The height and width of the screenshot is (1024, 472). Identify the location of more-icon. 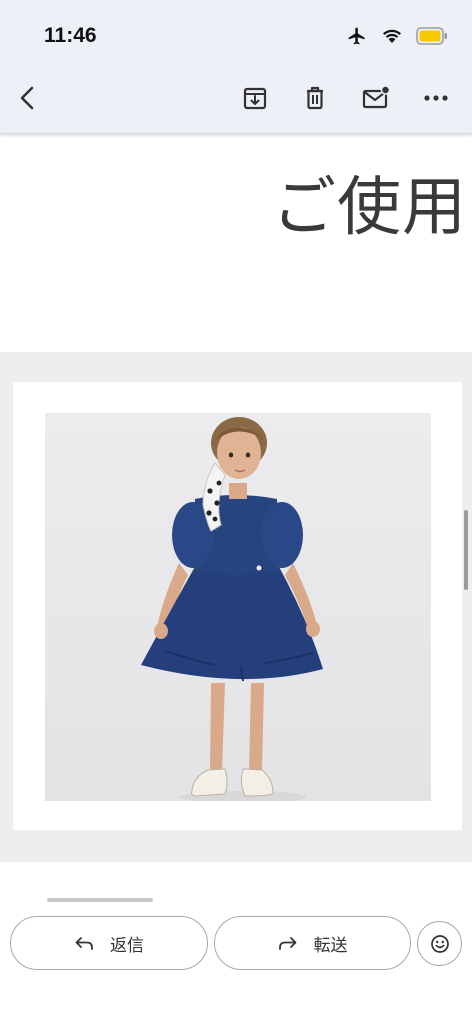
(436, 98).